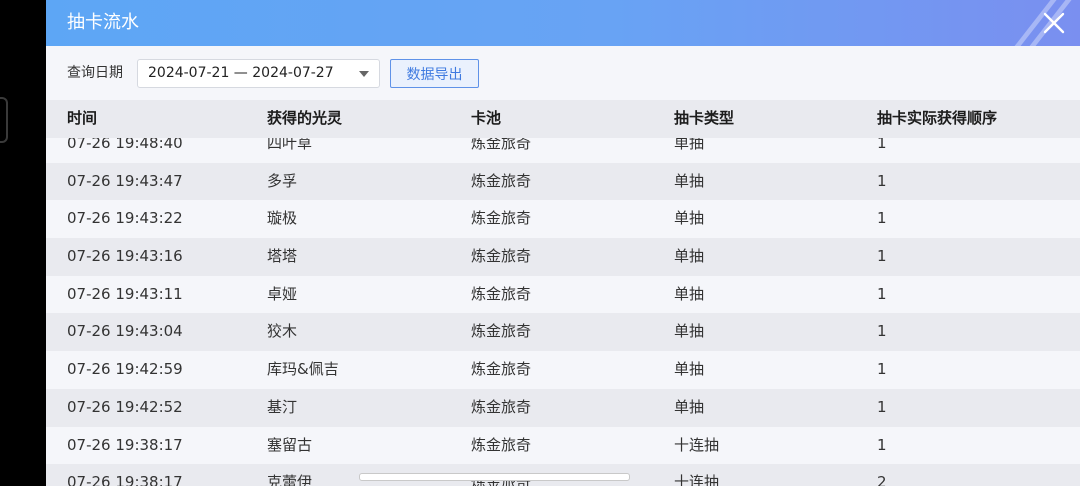 This screenshot has height=486, width=1080. Describe the element at coordinates (563, 219) in the screenshot. I see `table-row: 07-26 19:43:22 璇极 炼金旅奇 单抽 1` at that location.